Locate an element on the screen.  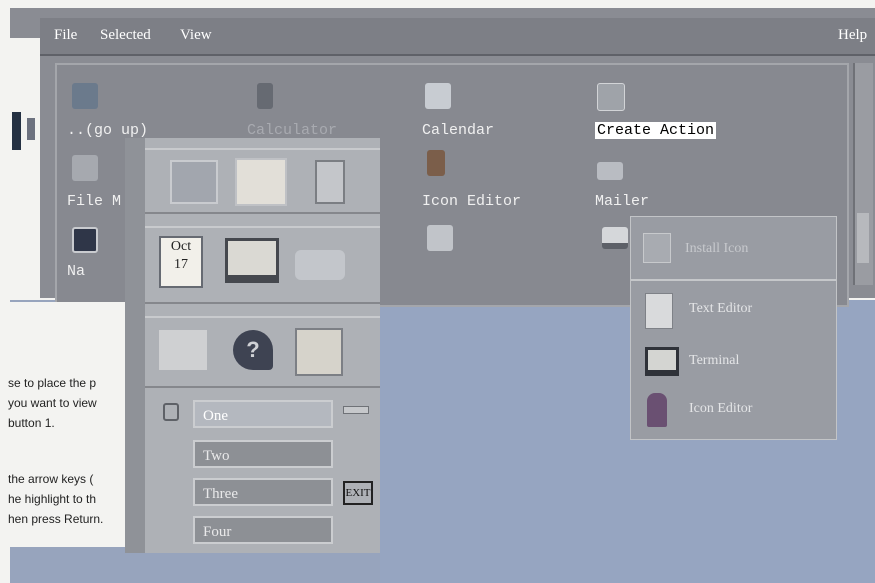
file-item-calculator: Calculator is located at coordinates (292, 130).